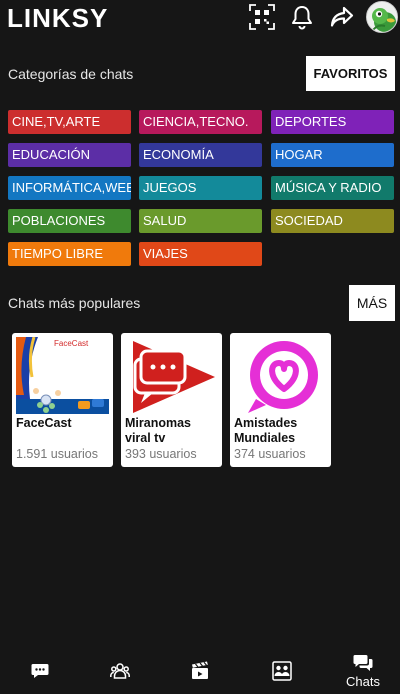 Image resolution: width=400 pixels, height=694 pixels. I want to click on nav-messages, so click(40, 671).